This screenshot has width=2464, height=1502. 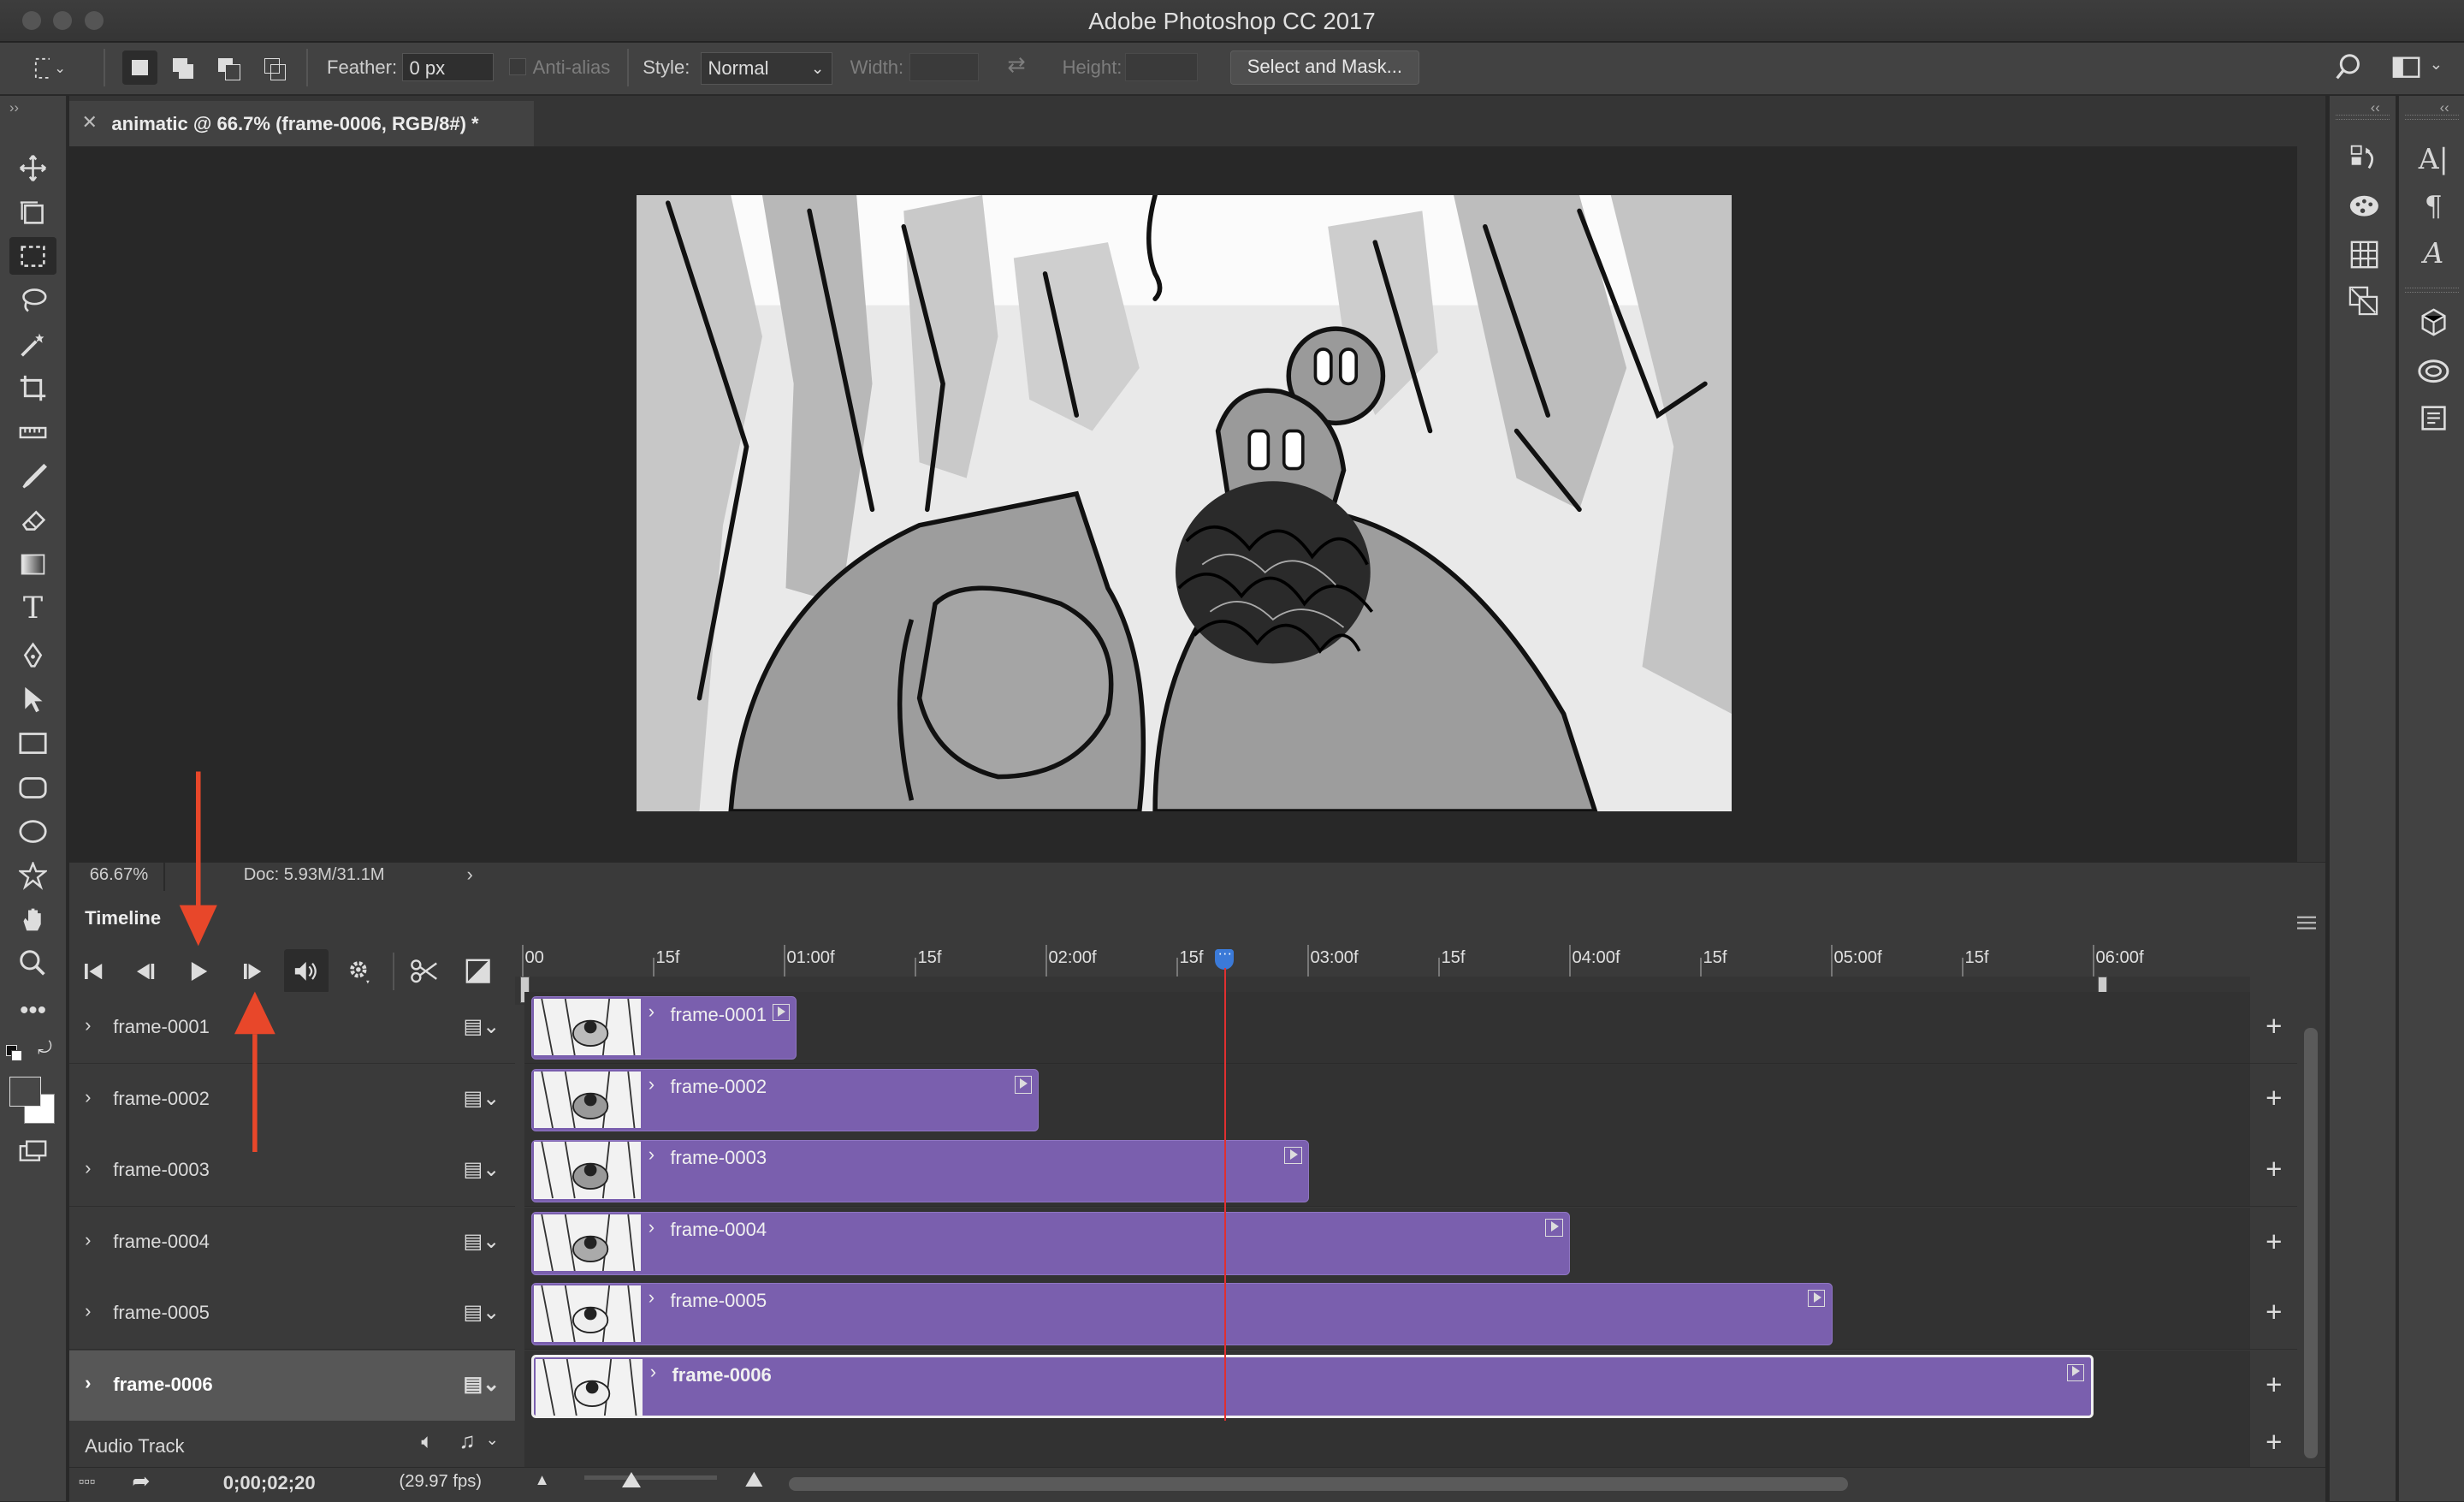 I want to click on workspace-switcher: ⌄, so click(x=2420, y=69).